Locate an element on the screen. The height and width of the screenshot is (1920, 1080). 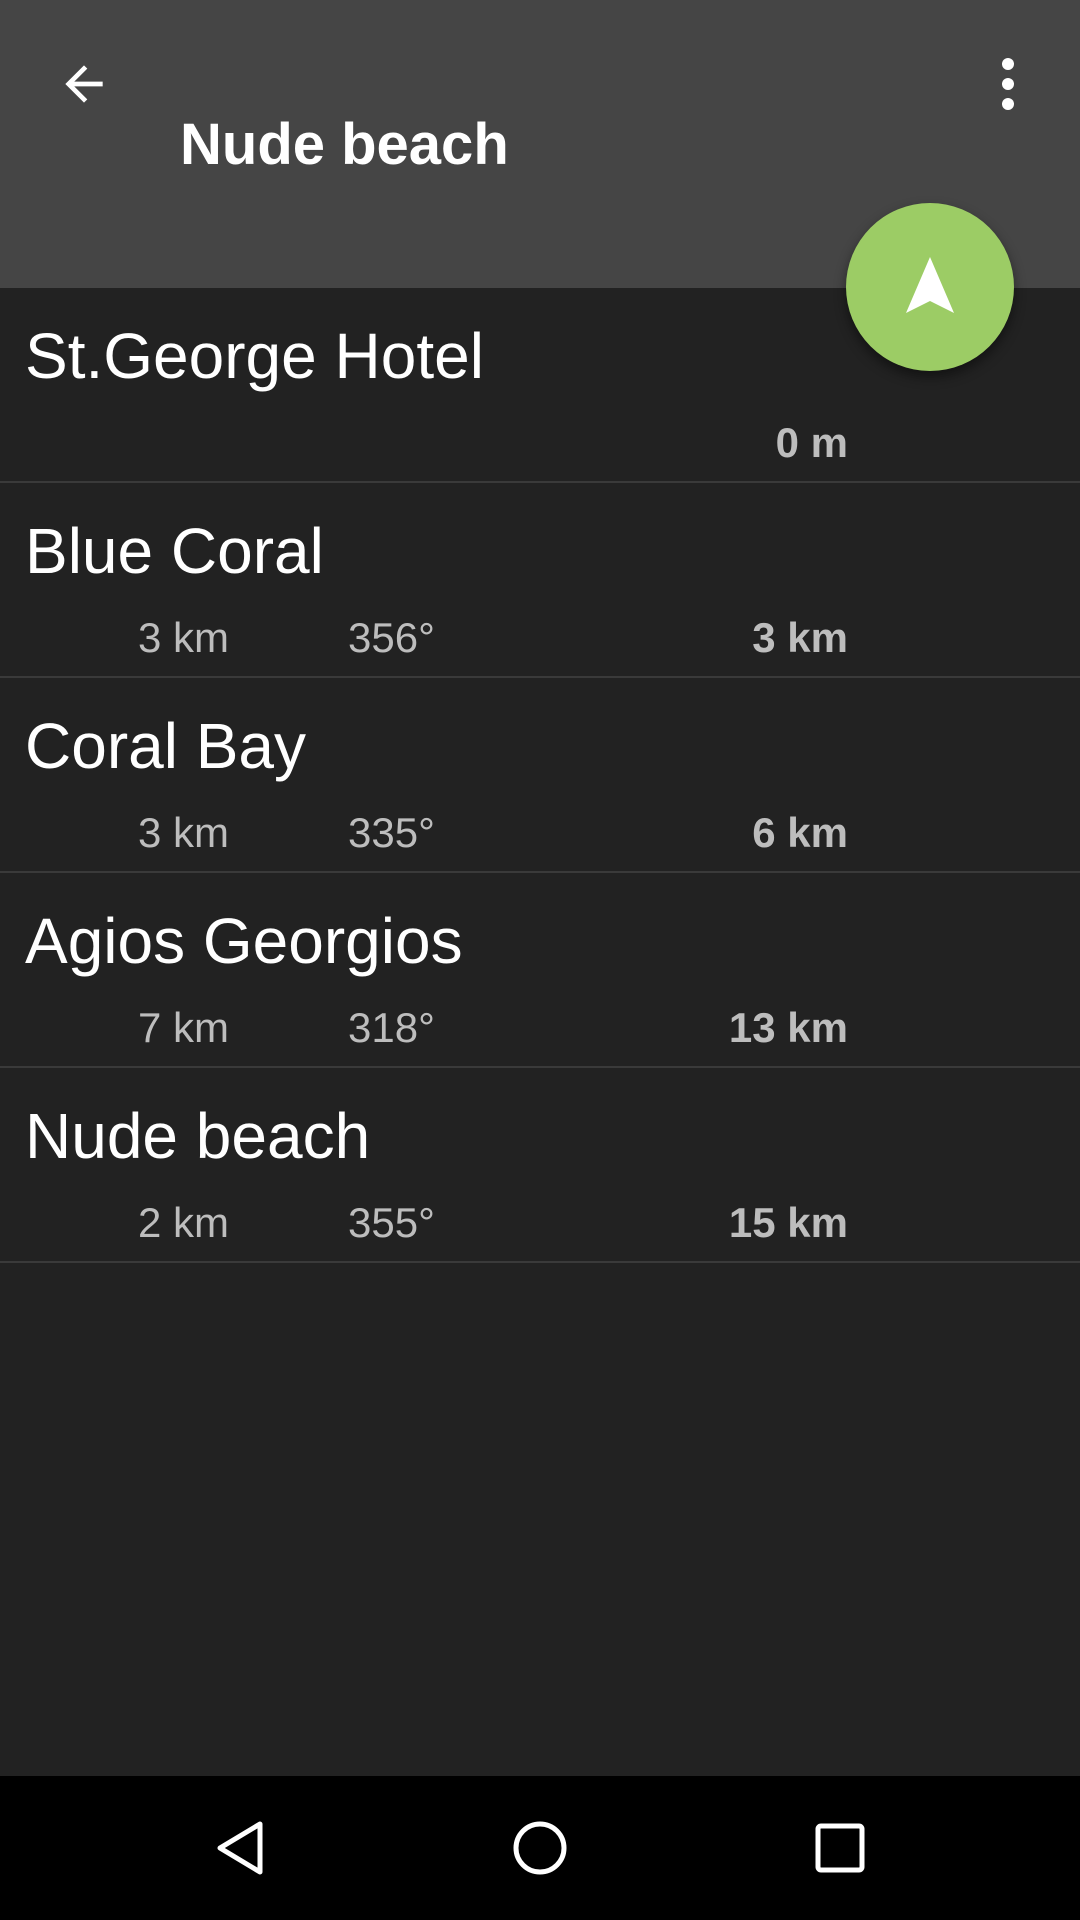
waypoint-name: Agios Georgios is located at coordinates (244, 941).